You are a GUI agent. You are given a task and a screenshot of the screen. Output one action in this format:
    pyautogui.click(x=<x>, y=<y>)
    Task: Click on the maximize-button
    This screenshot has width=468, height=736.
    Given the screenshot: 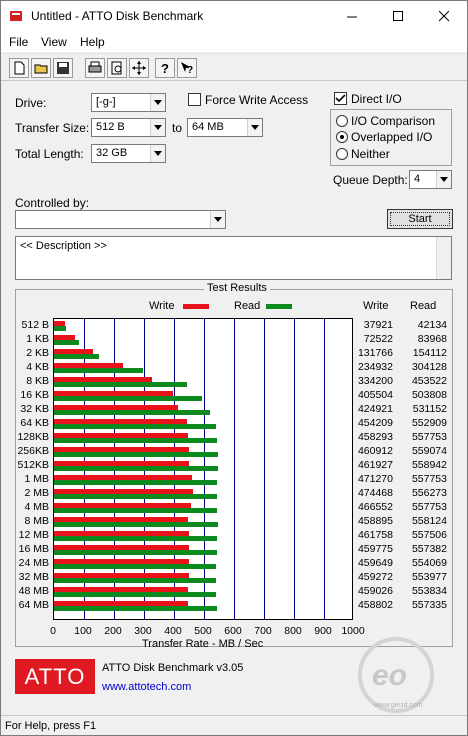 What is the action you would take?
    pyautogui.click(x=398, y=16)
    